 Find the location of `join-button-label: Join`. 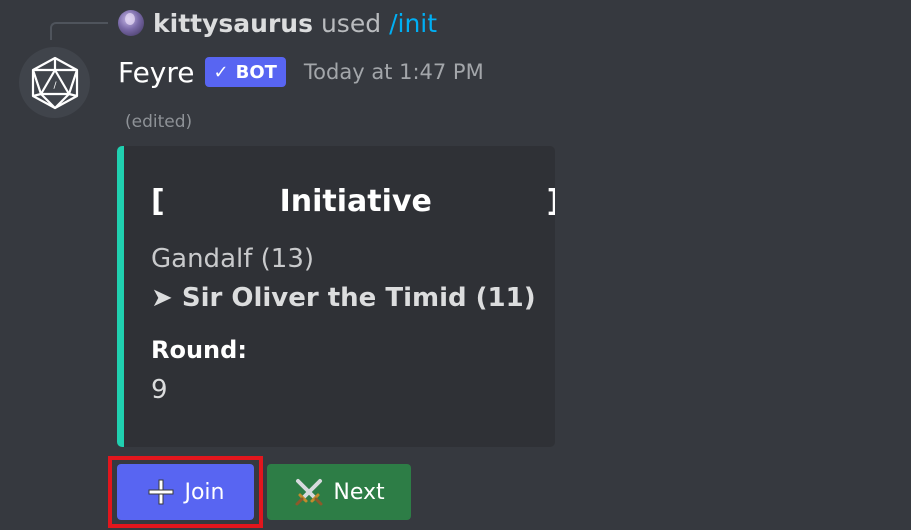

join-button-label: Join is located at coordinates (204, 492).